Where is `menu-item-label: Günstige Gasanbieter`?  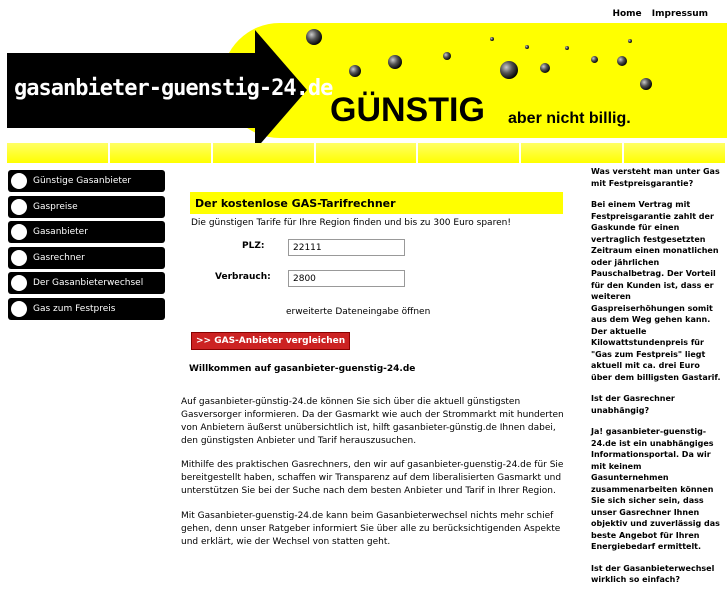 menu-item-label: Günstige Gasanbieter is located at coordinates (82, 181).